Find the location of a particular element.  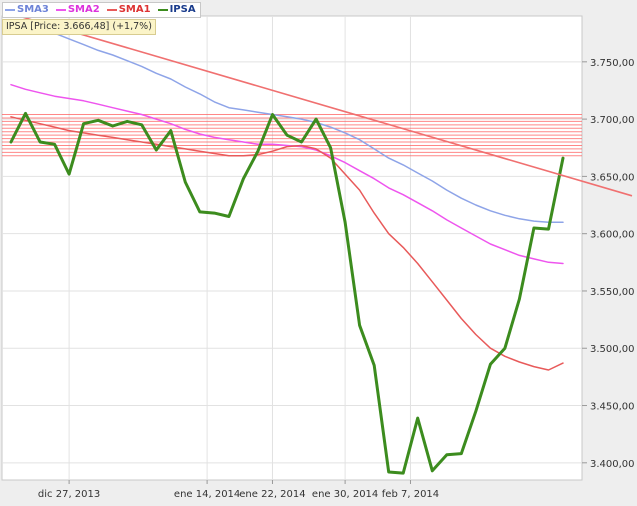

y-tick-label: 3.450,00 is located at coordinates (612, 407).